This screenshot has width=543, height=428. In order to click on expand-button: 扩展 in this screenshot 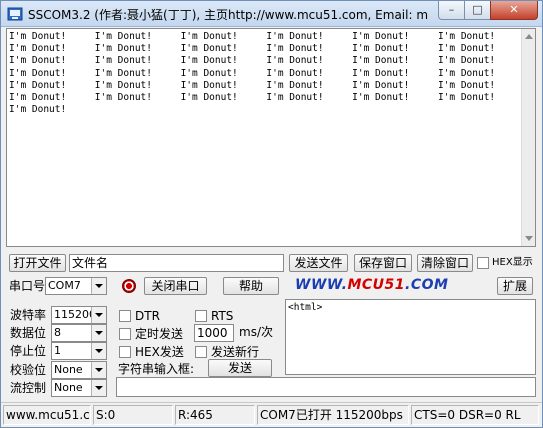, I will do `click(515, 286)`.